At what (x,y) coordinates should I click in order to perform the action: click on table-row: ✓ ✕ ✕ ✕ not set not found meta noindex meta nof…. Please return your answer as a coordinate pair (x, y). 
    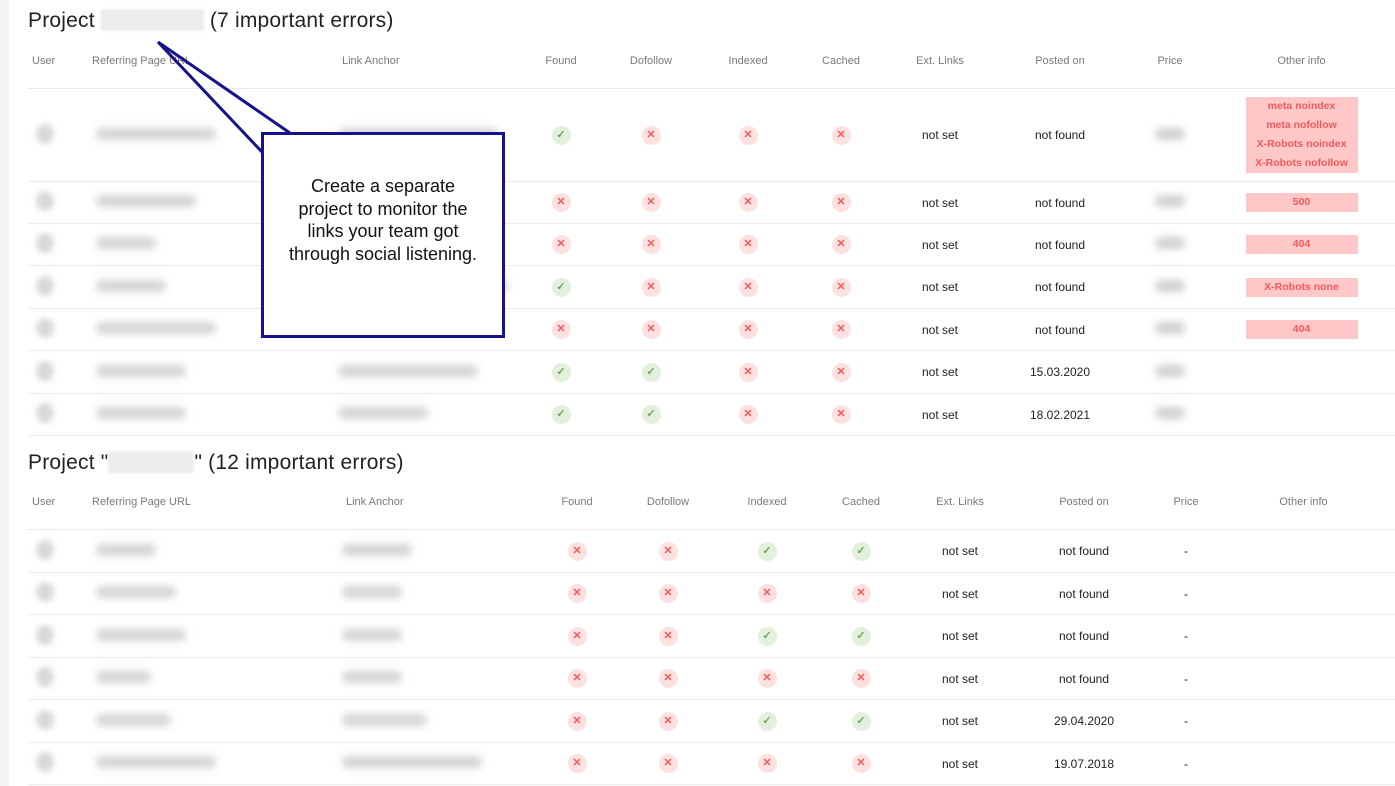
    Looking at the image, I should click on (711, 135).